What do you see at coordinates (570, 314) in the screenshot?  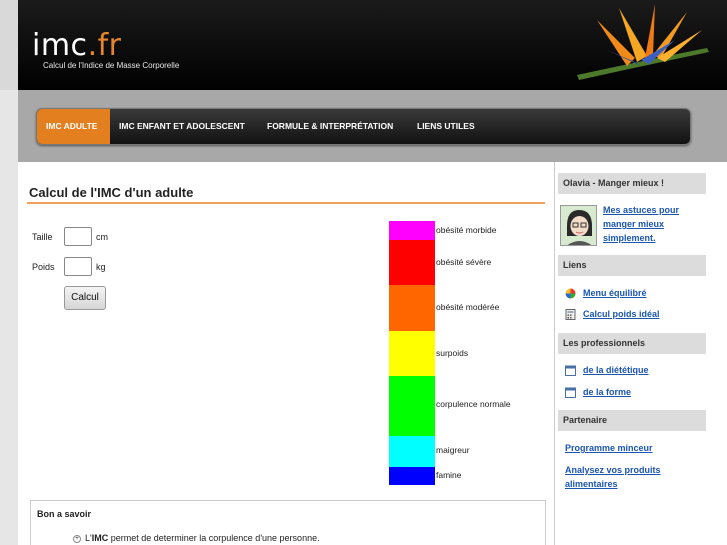 I see `calculator-icon` at bounding box center [570, 314].